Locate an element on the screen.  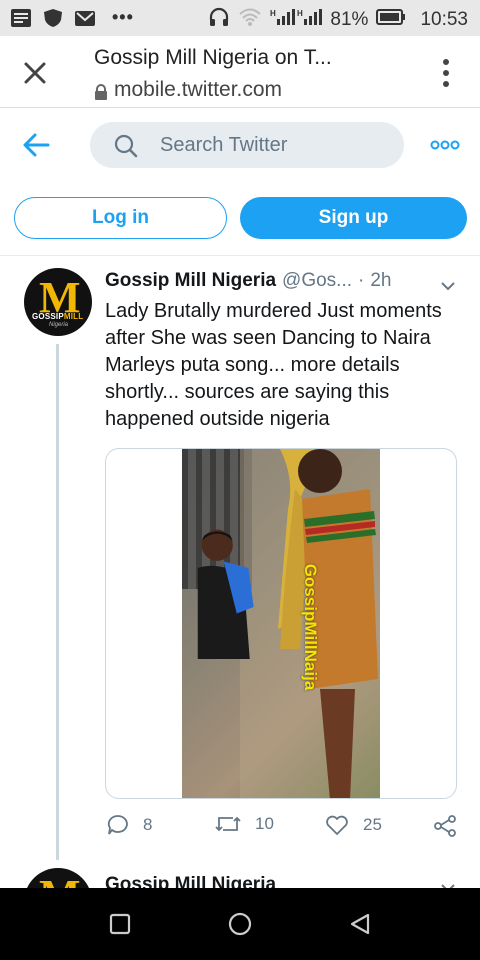
close-icon is located at coordinates (35, 73).